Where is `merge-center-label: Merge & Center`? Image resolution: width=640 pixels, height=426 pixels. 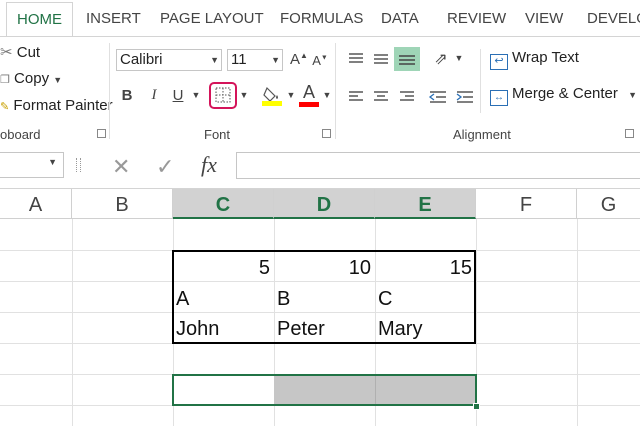
merge-center-label: Merge & Center is located at coordinates (565, 93).